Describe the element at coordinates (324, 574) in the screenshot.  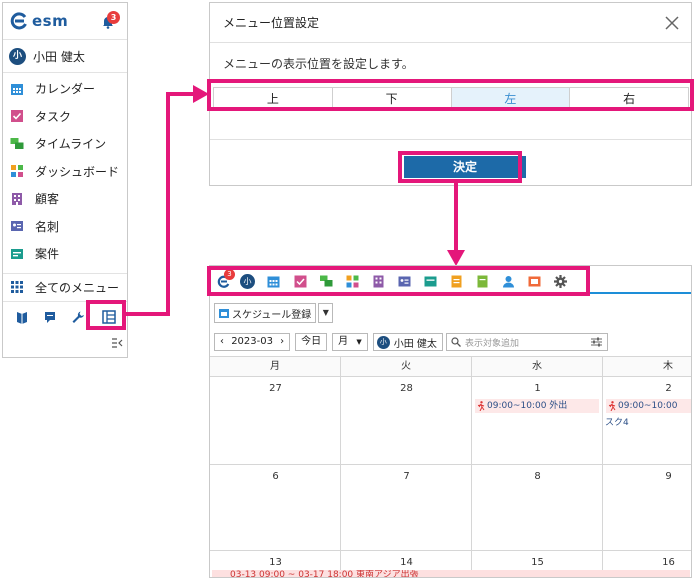
I see `event-text: 03-13 09:00 ~ 03-17 18:00 東南アジア出張` at that location.